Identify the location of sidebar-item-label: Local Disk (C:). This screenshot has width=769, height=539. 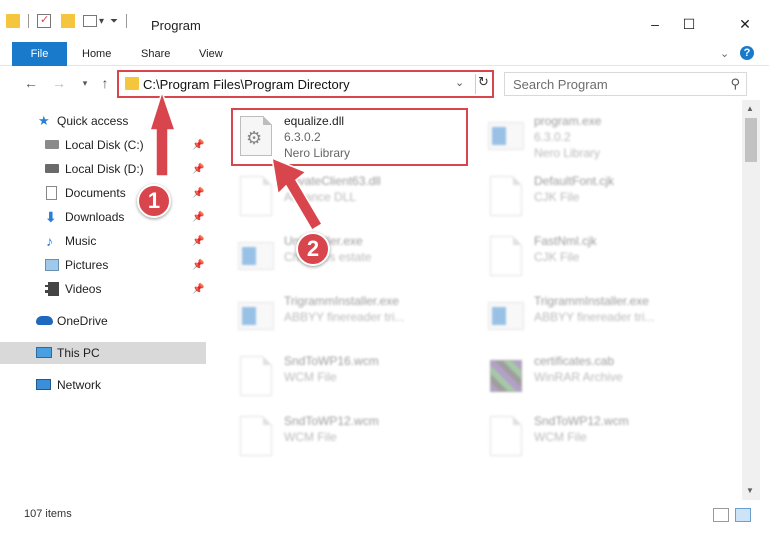
(104, 145).